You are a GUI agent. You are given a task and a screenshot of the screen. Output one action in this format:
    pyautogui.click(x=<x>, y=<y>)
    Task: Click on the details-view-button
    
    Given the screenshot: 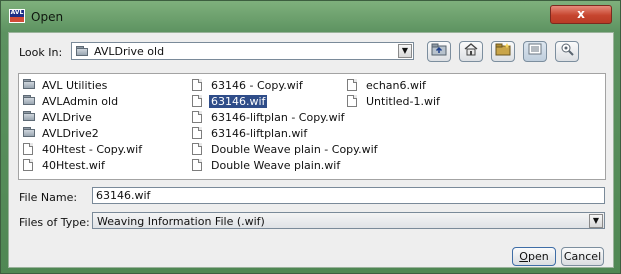 What is the action you would take?
    pyautogui.click(x=567, y=51)
    